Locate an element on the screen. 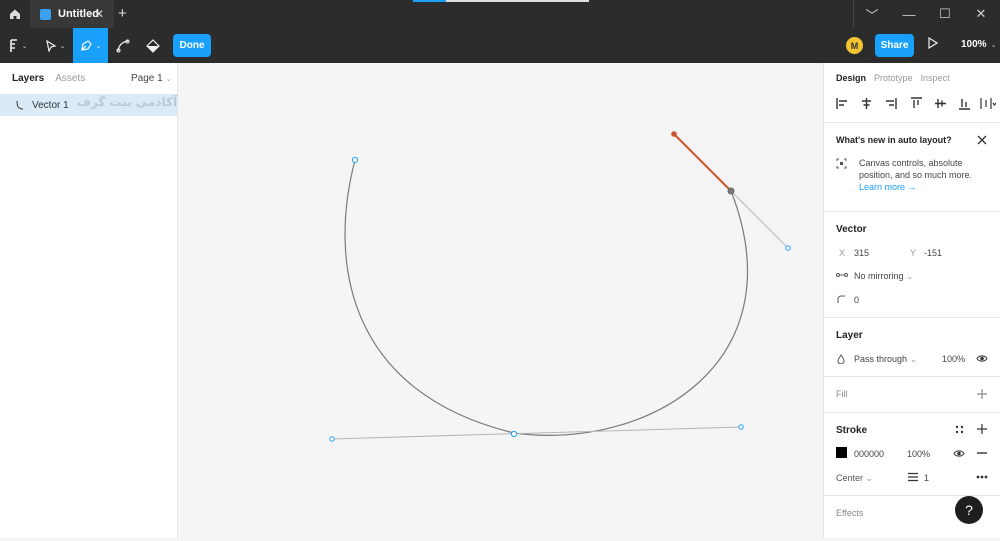  tab-layers: Layers is located at coordinates (28, 78).